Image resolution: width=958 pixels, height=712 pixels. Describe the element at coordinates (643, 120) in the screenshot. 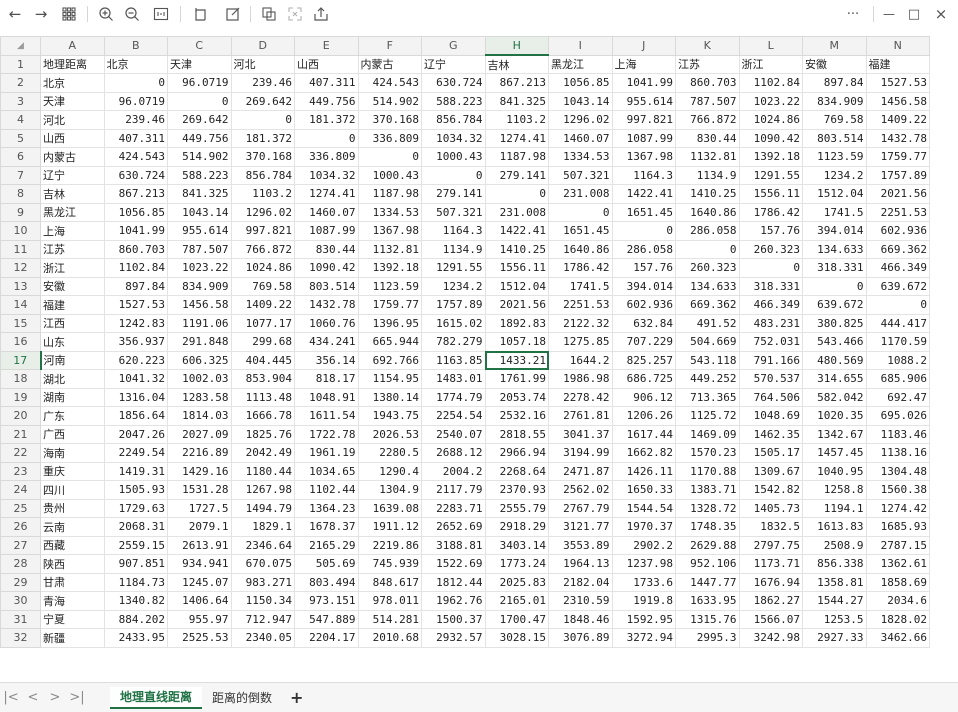

I see `cell-j4: 997.821` at that location.